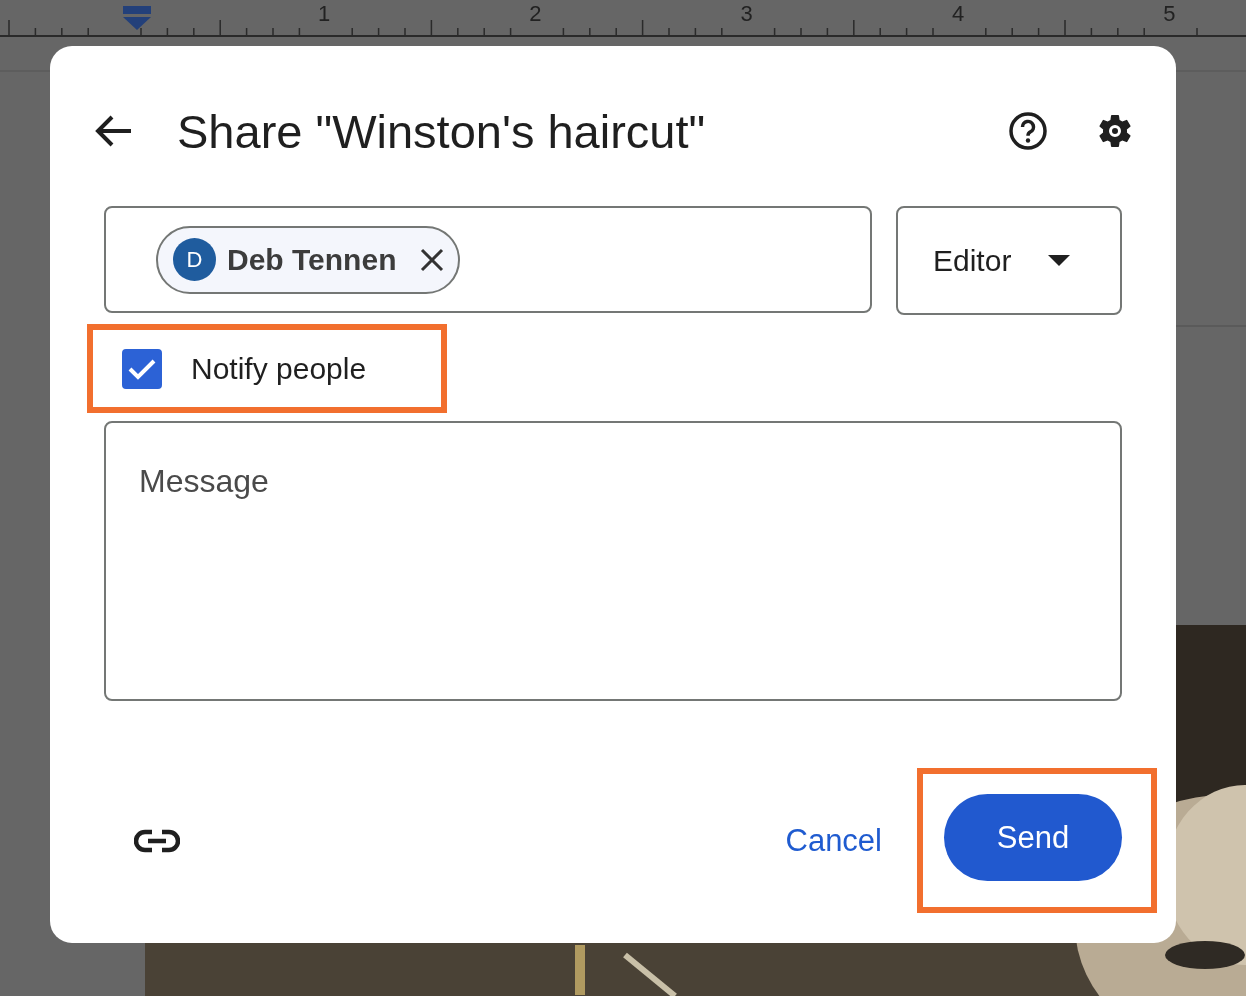  Describe the element at coordinates (1028, 131) in the screenshot. I see `help-icon` at that location.